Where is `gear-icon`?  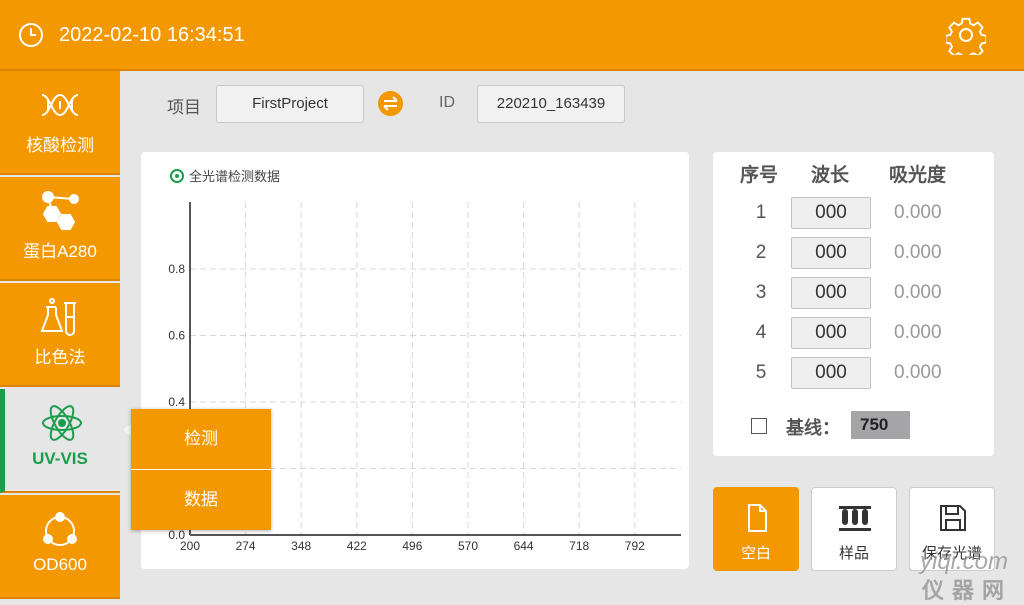
gear-icon is located at coordinates (966, 35).